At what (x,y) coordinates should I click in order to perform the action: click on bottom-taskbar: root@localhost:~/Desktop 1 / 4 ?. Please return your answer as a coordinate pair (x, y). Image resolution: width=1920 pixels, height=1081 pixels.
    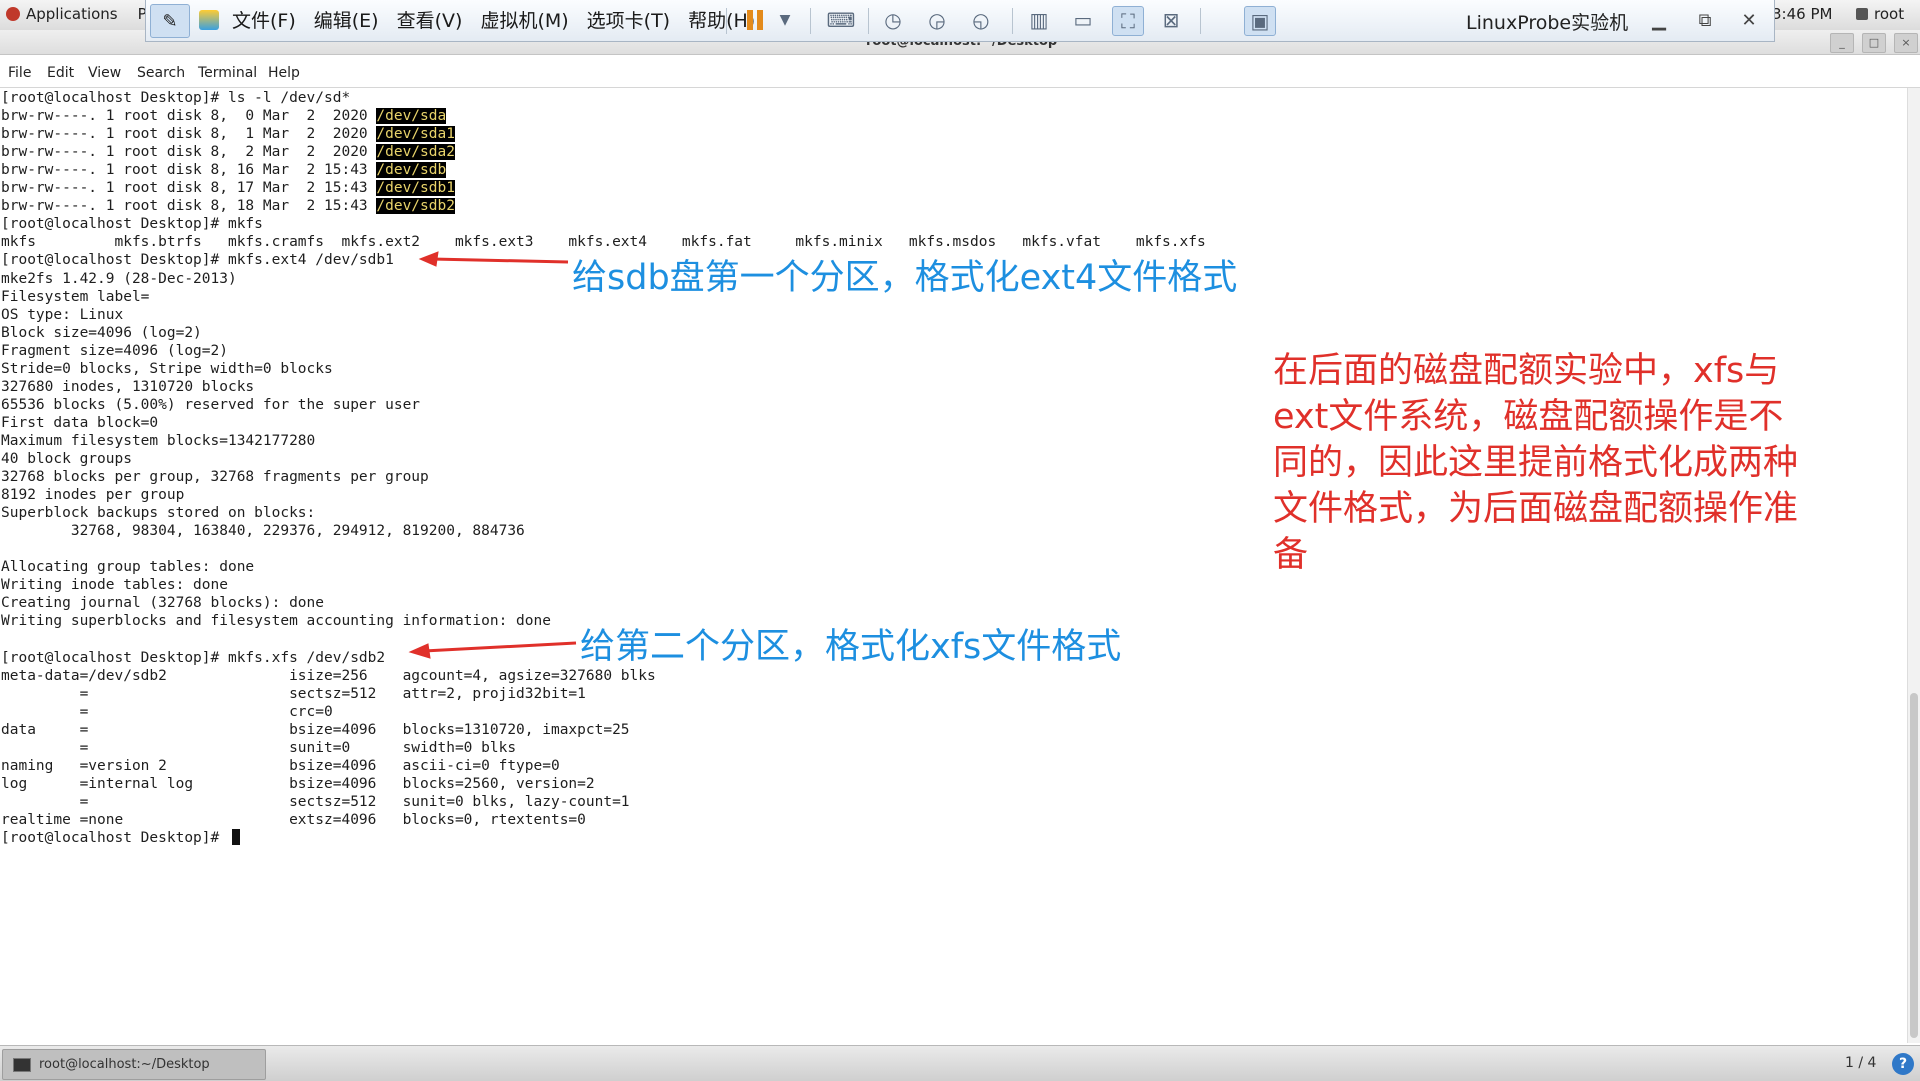
    Looking at the image, I should click on (960, 1063).